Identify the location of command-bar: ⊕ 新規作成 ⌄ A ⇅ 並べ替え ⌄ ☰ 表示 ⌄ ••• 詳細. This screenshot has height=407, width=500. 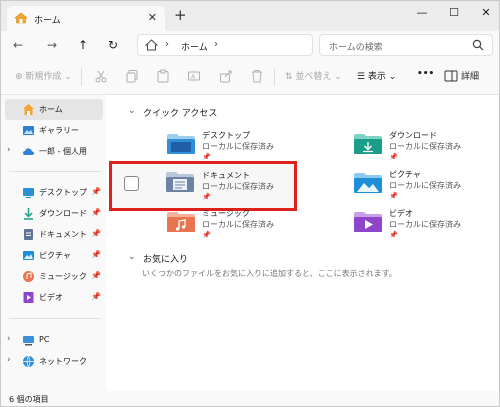
(250, 77).